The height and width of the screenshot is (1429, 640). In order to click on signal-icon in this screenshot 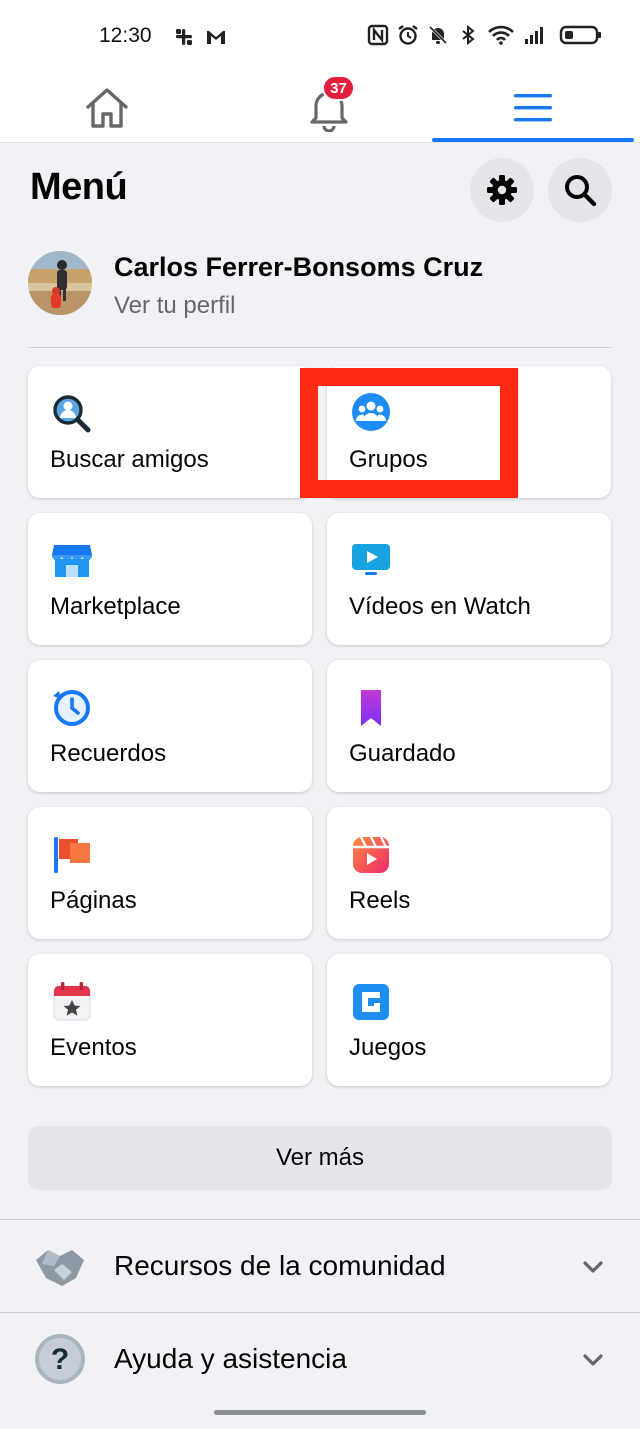, I will do `click(534, 35)`.